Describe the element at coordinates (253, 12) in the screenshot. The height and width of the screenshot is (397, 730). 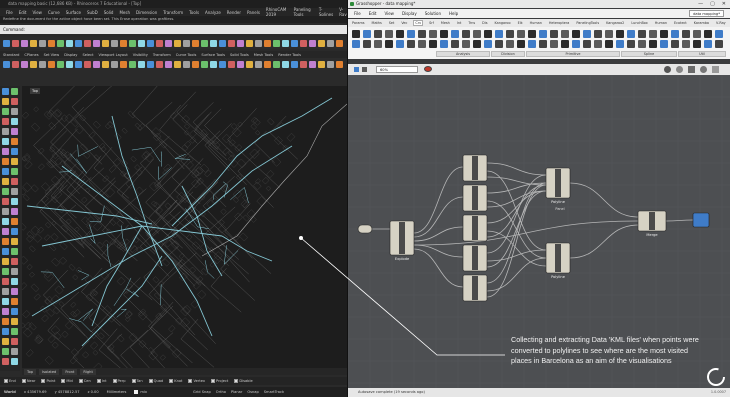
I see `rhino-menu-panels: Panels` at that location.